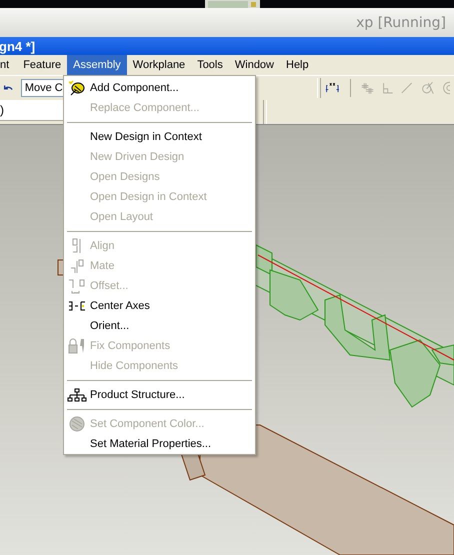  What do you see at coordinates (407, 88) in the screenshot?
I see `line-icon` at bounding box center [407, 88].